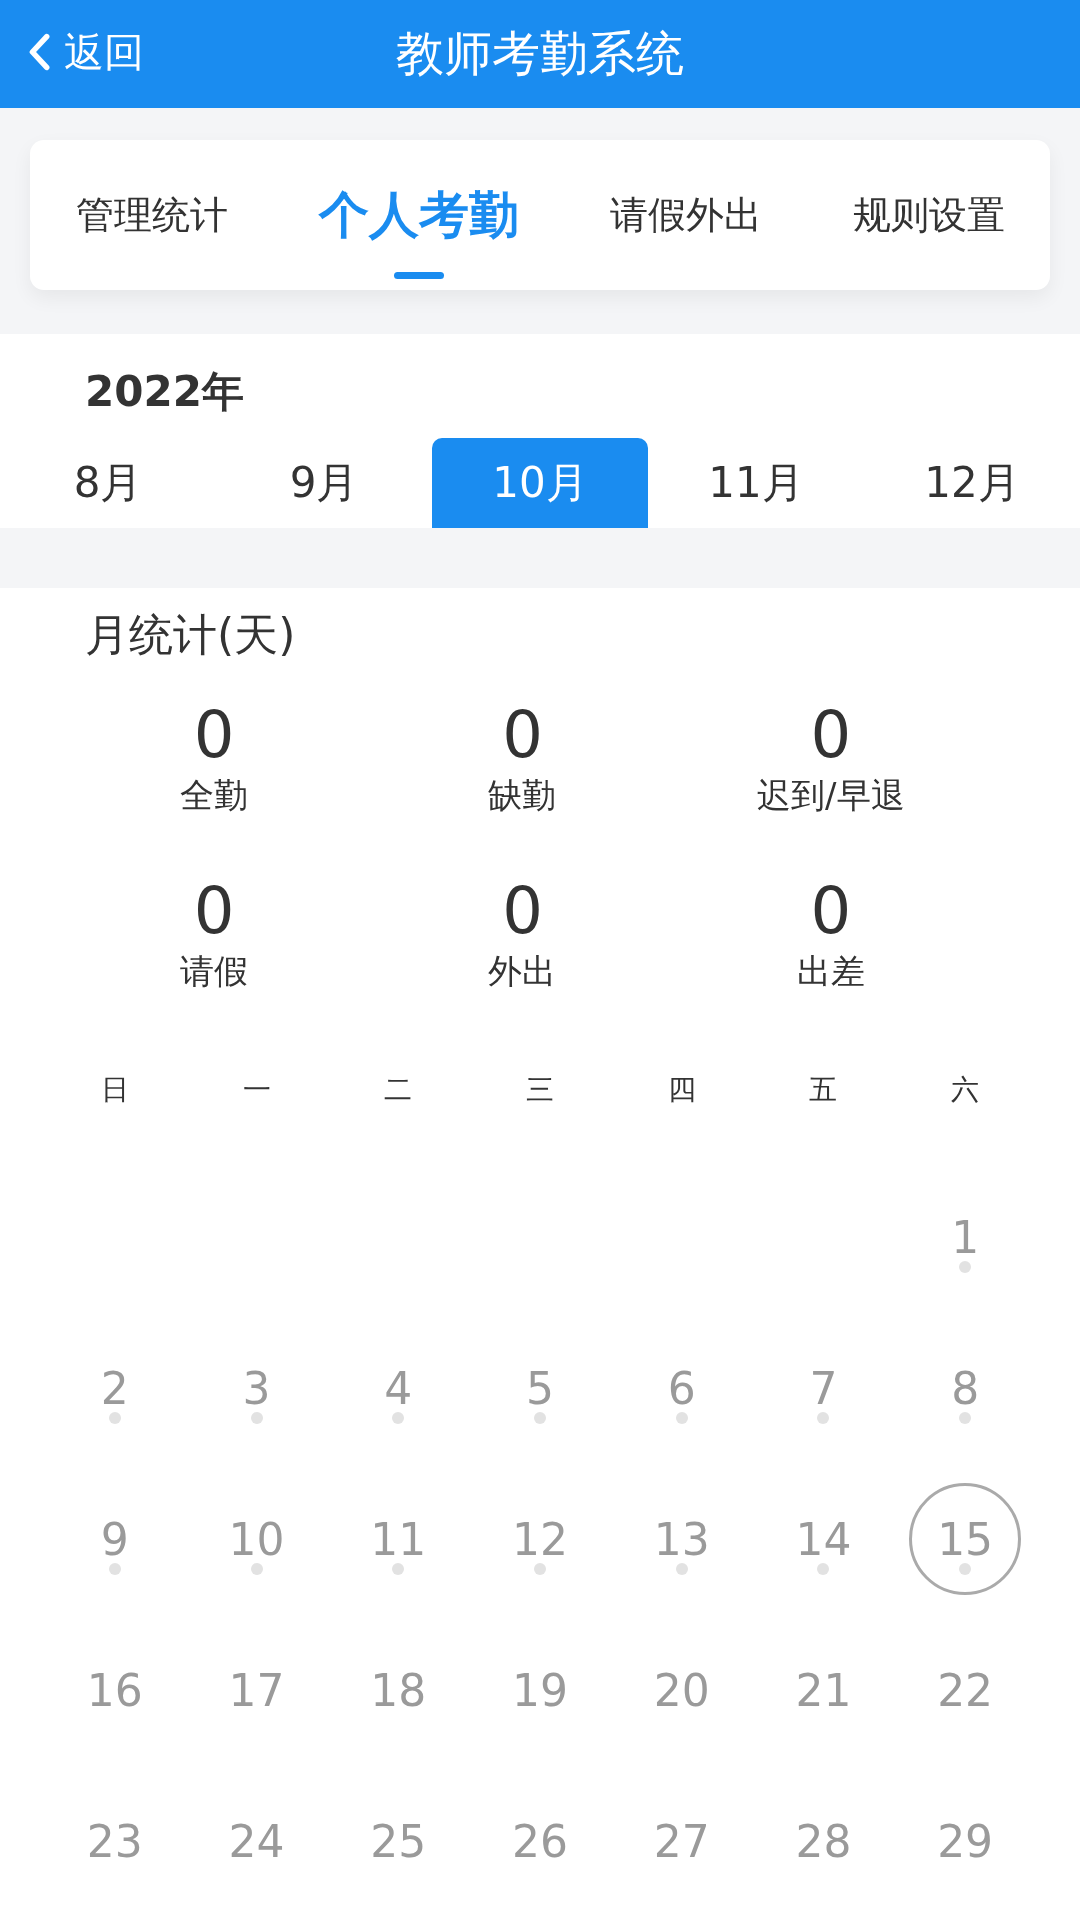 The image size is (1080, 1920). Describe the element at coordinates (681, 1690) in the screenshot. I see `calendar-day: 20` at that location.